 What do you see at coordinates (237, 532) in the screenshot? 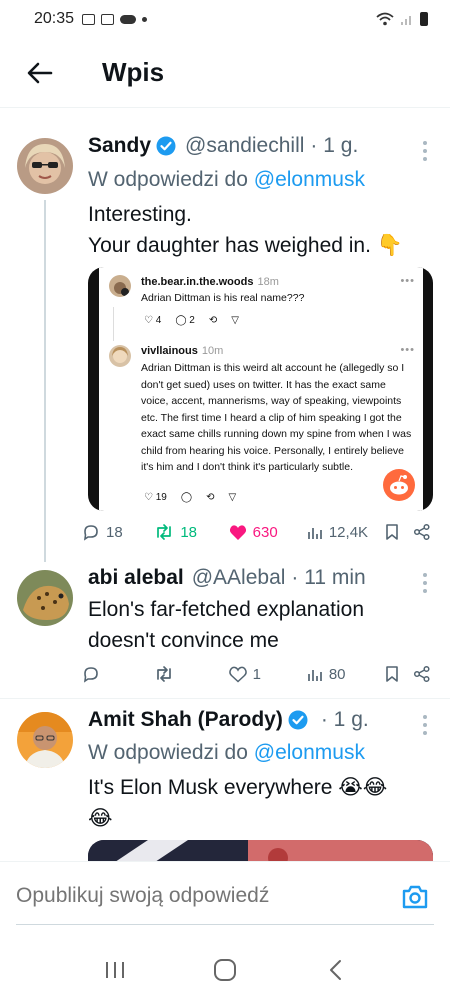
I see `heart-filled-icon` at bounding box center [237, 532].